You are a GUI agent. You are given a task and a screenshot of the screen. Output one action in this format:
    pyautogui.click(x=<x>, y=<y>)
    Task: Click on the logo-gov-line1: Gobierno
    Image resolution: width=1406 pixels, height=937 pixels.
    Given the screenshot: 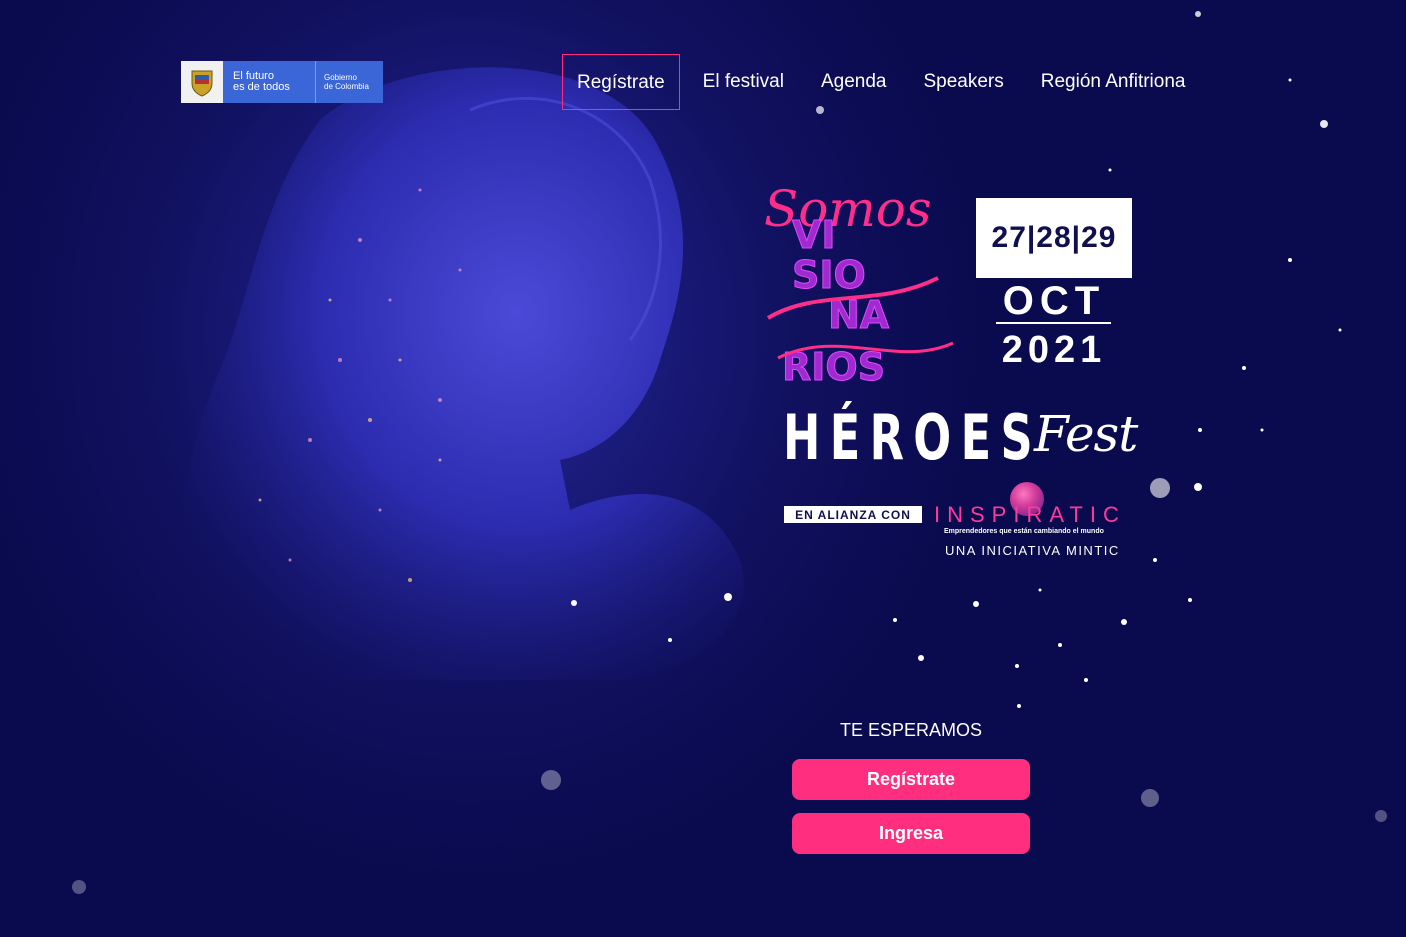 What is the action you would take?
    pyautogui.click(x=340, y=77)
    